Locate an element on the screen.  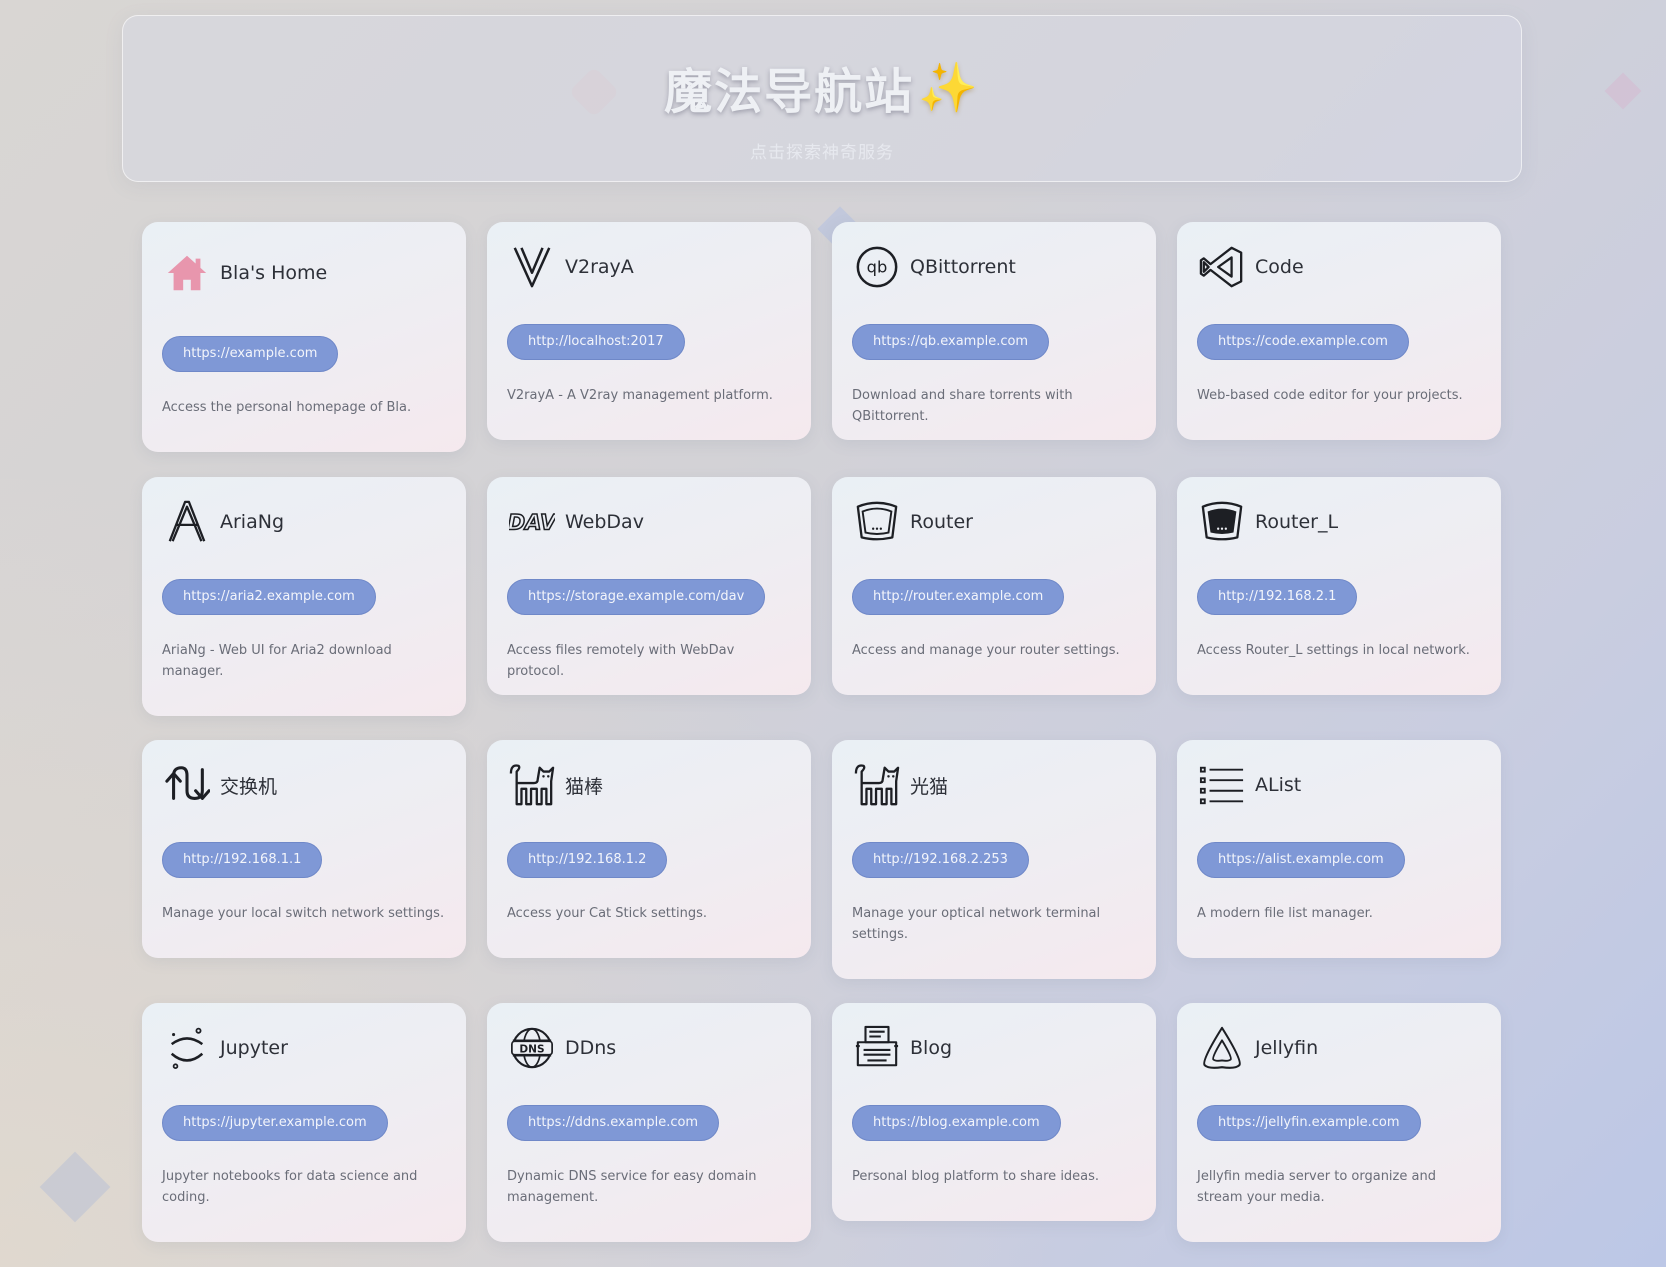
qbittorrent-icon: qb is located at coordinates (877, 267).